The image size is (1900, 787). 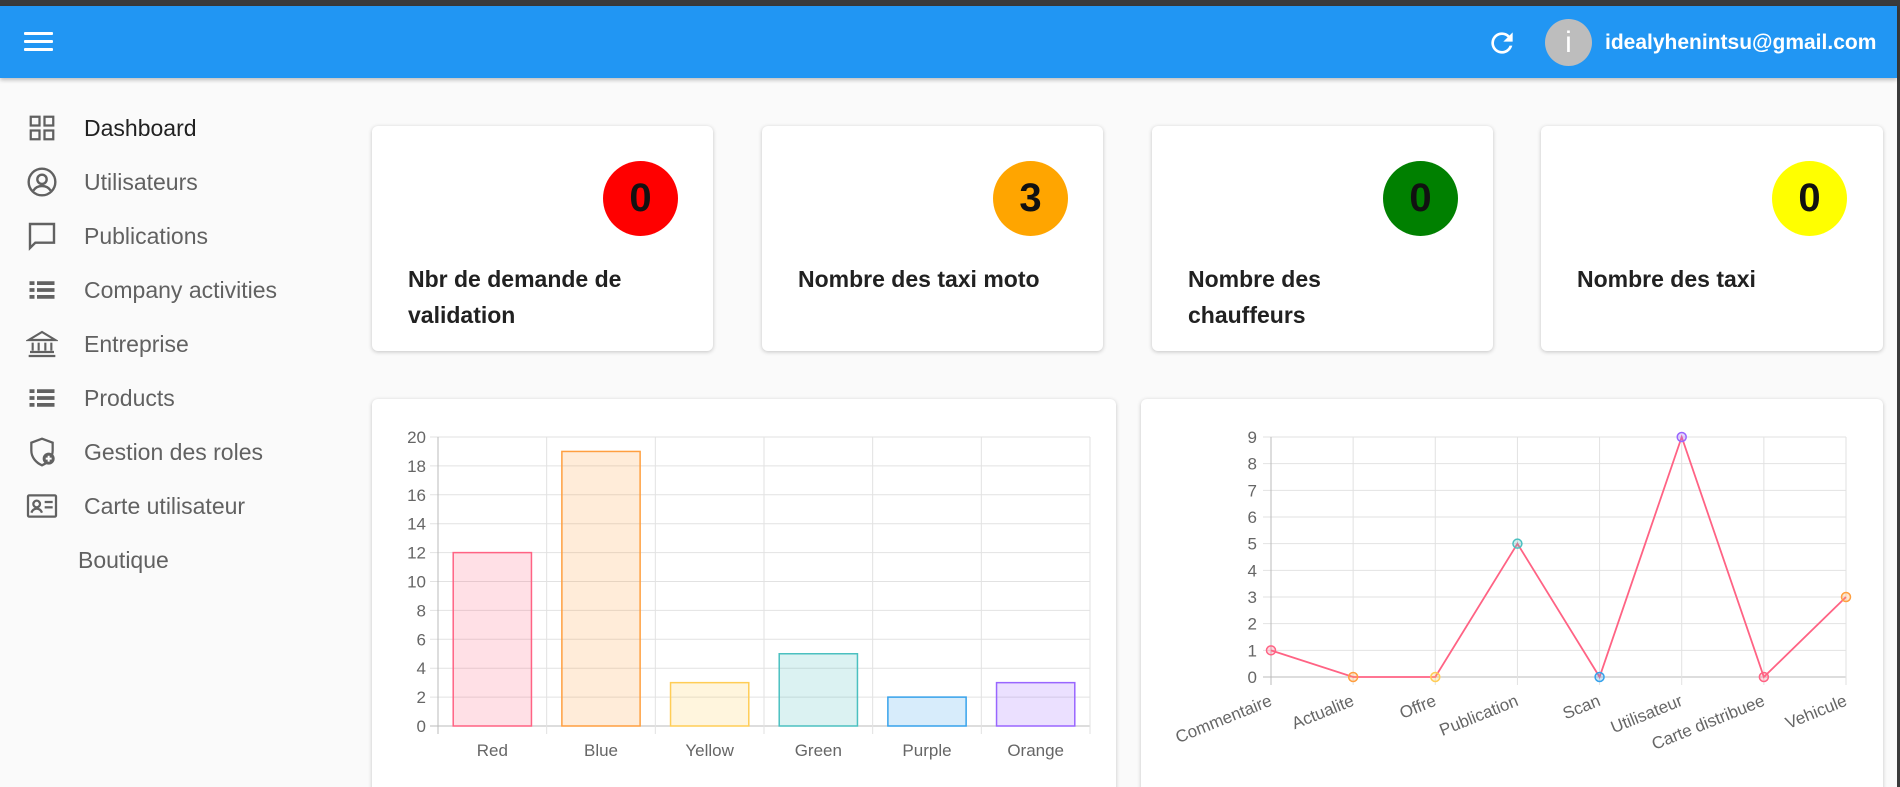 What do you see at coordinates (1035, 750) in the screenshot?
I see `x-tick-label: Orange` at bounding box center [1035, 750].